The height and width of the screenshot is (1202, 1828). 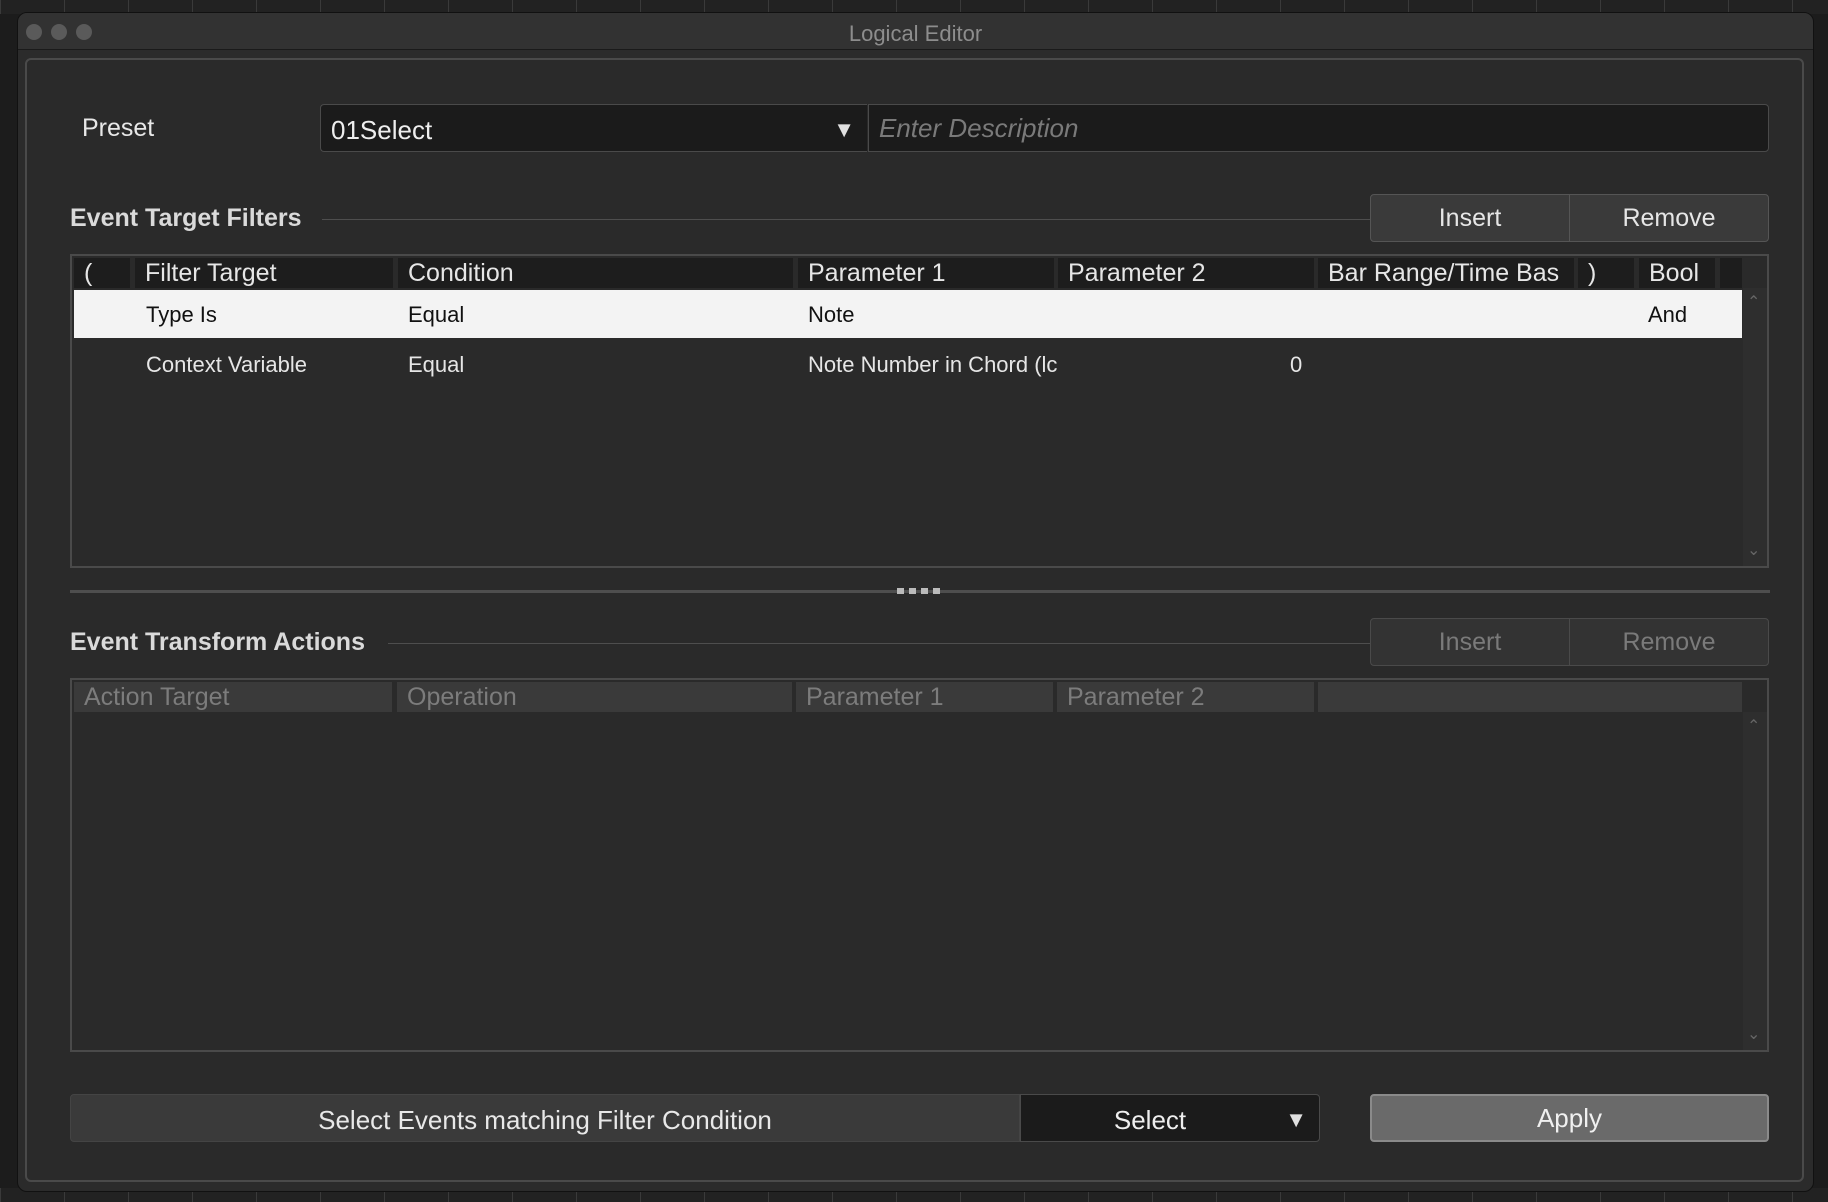 What do you see at coordinates (920, 591) in the screenshot?
I see `splitter-grip-handle` at bounding box center [920, 591].